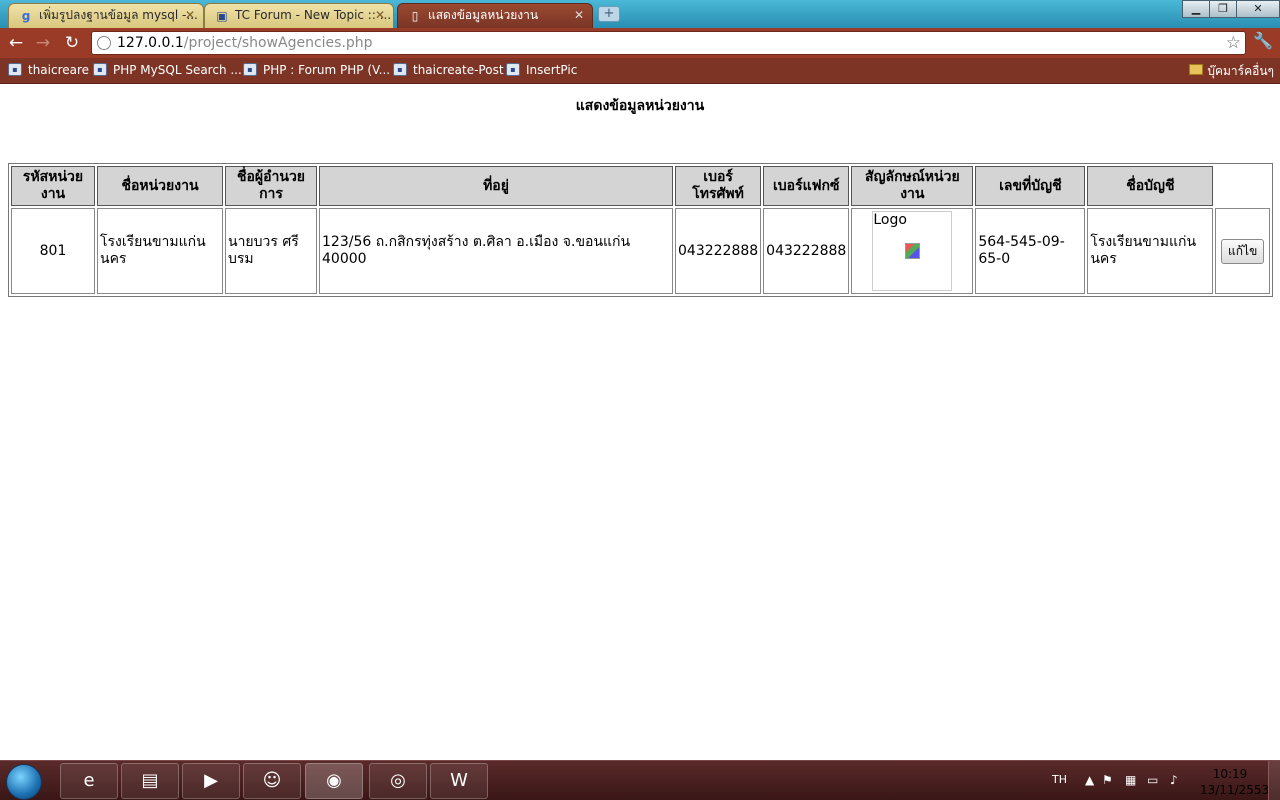 The width and height of the screenshot is (1280, 800). I want to click on broken-image-icon, so click(913, 251).